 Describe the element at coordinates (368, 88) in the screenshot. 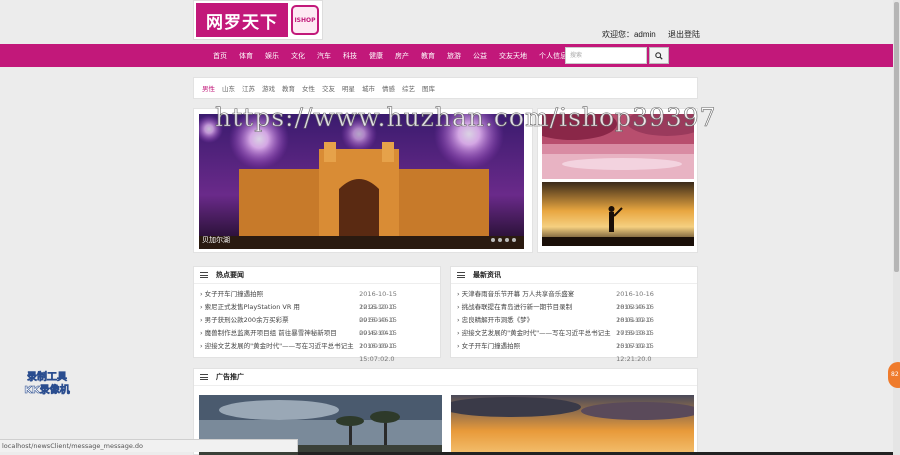

I see `category-item: 城市` at that location.